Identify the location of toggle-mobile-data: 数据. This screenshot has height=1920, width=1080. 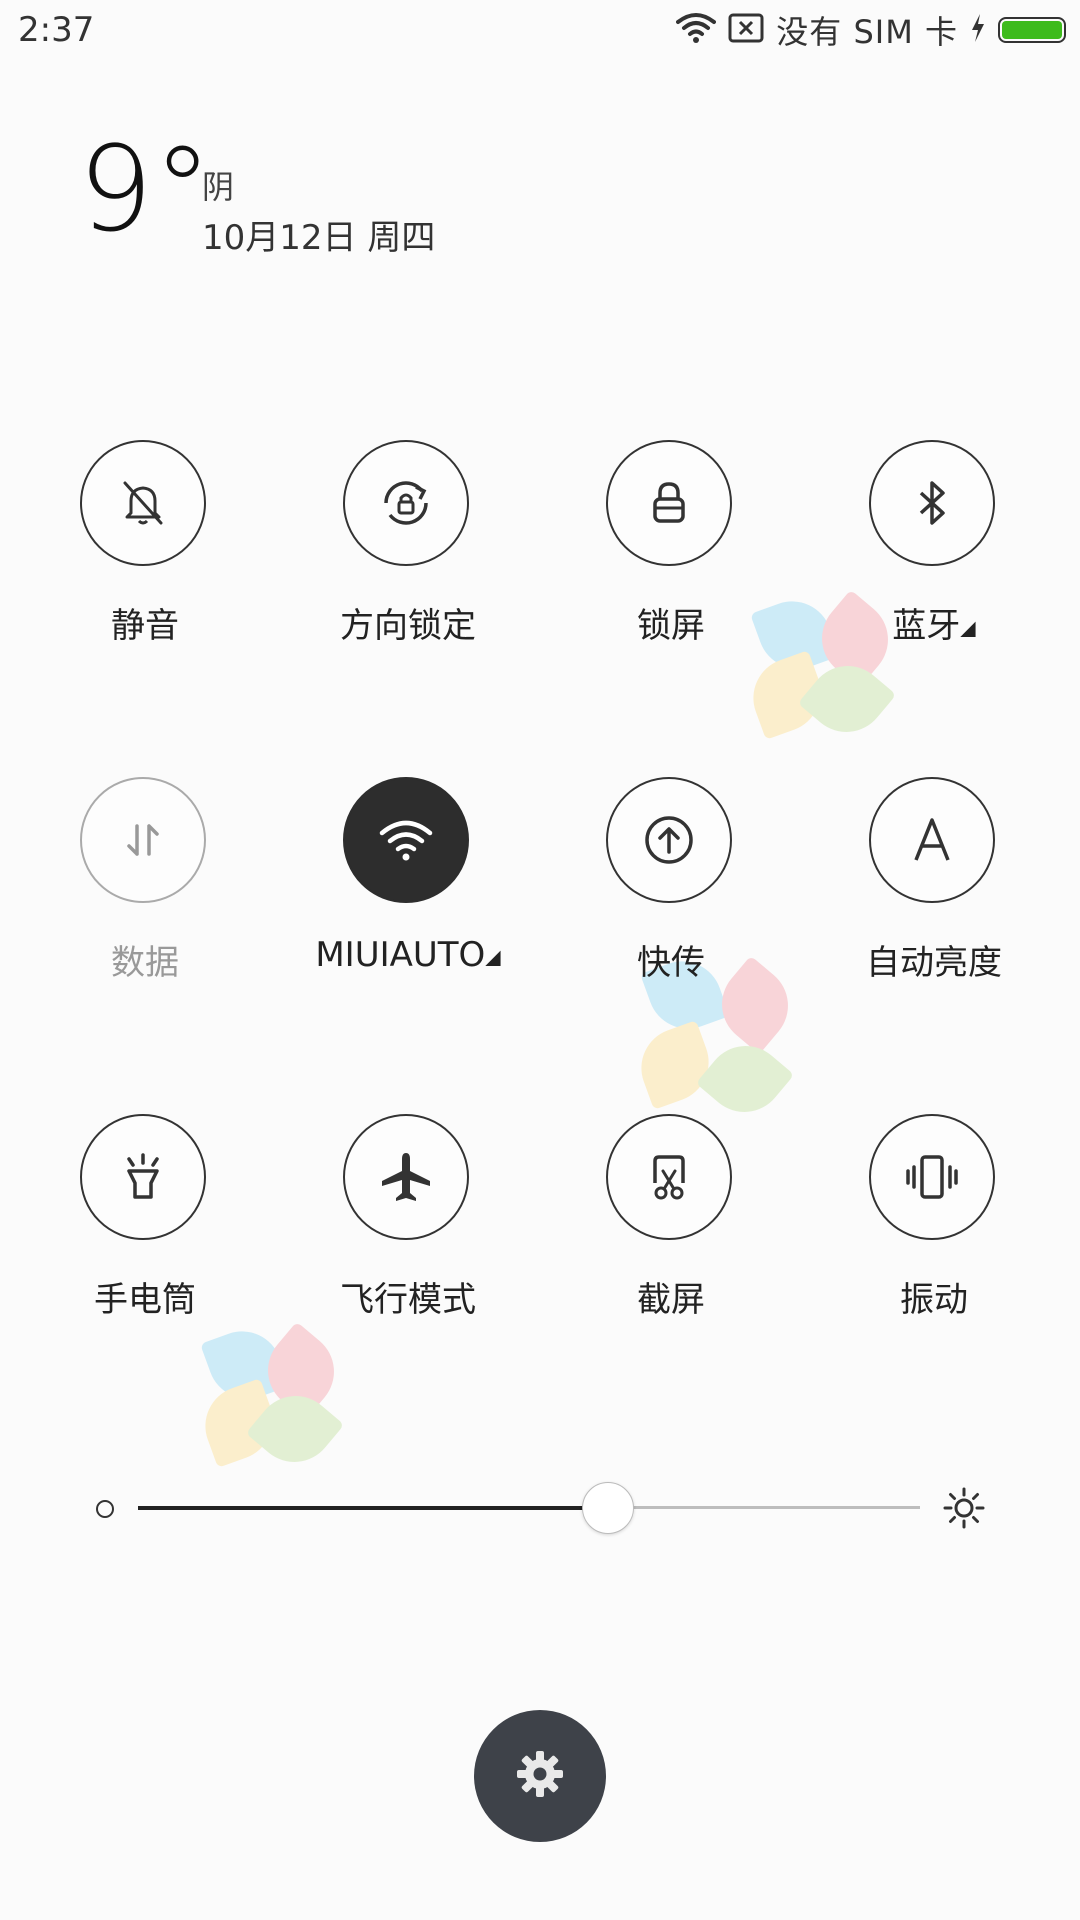
(145, 880).